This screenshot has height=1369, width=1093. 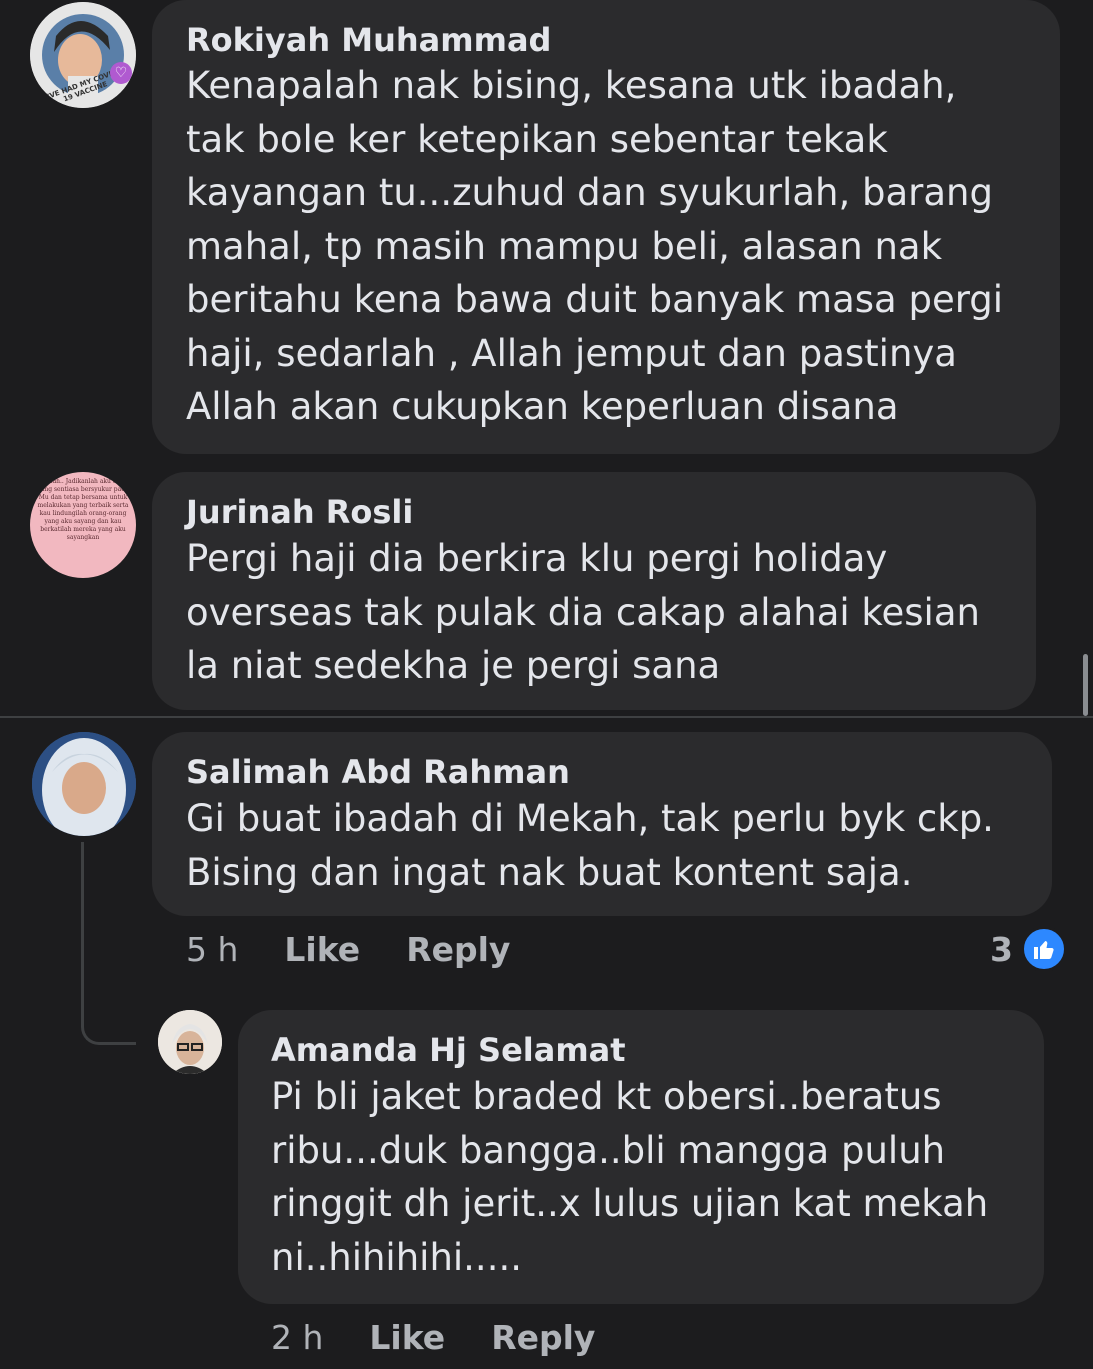 I want to click on comment-author: Jurinah Rosli, so click(x=611, y=512).